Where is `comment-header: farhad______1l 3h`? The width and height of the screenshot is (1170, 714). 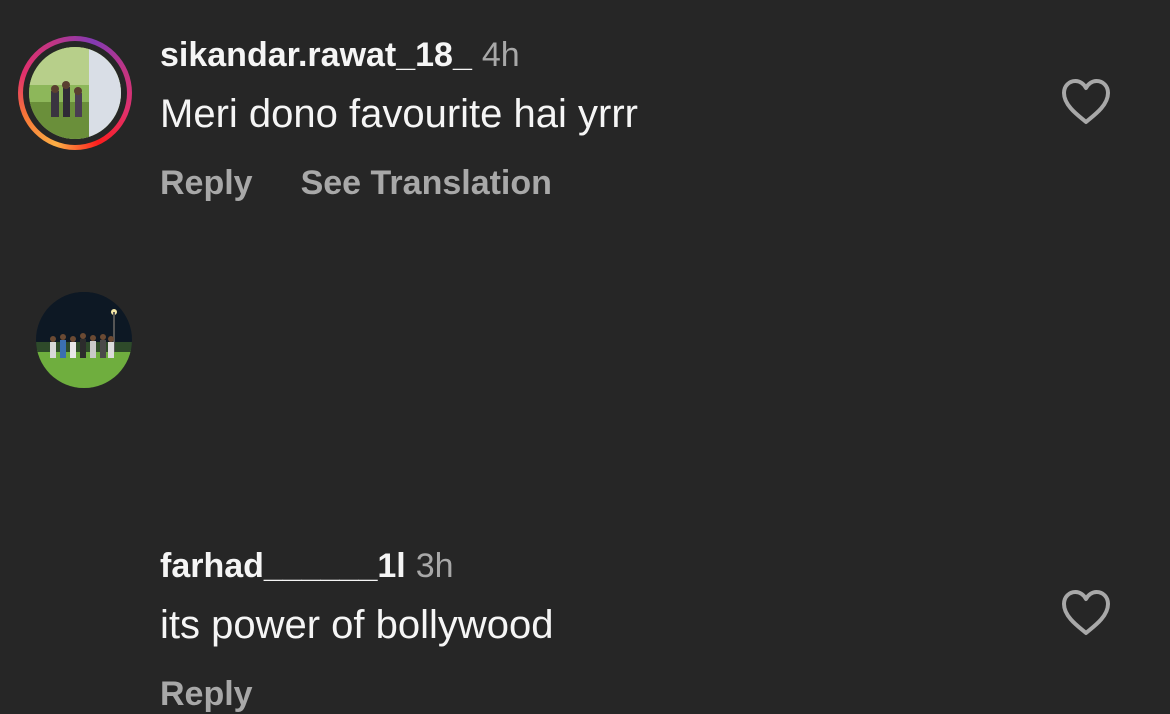
comment-header: farhad______1l 3h is located at coordinates (307, 566).